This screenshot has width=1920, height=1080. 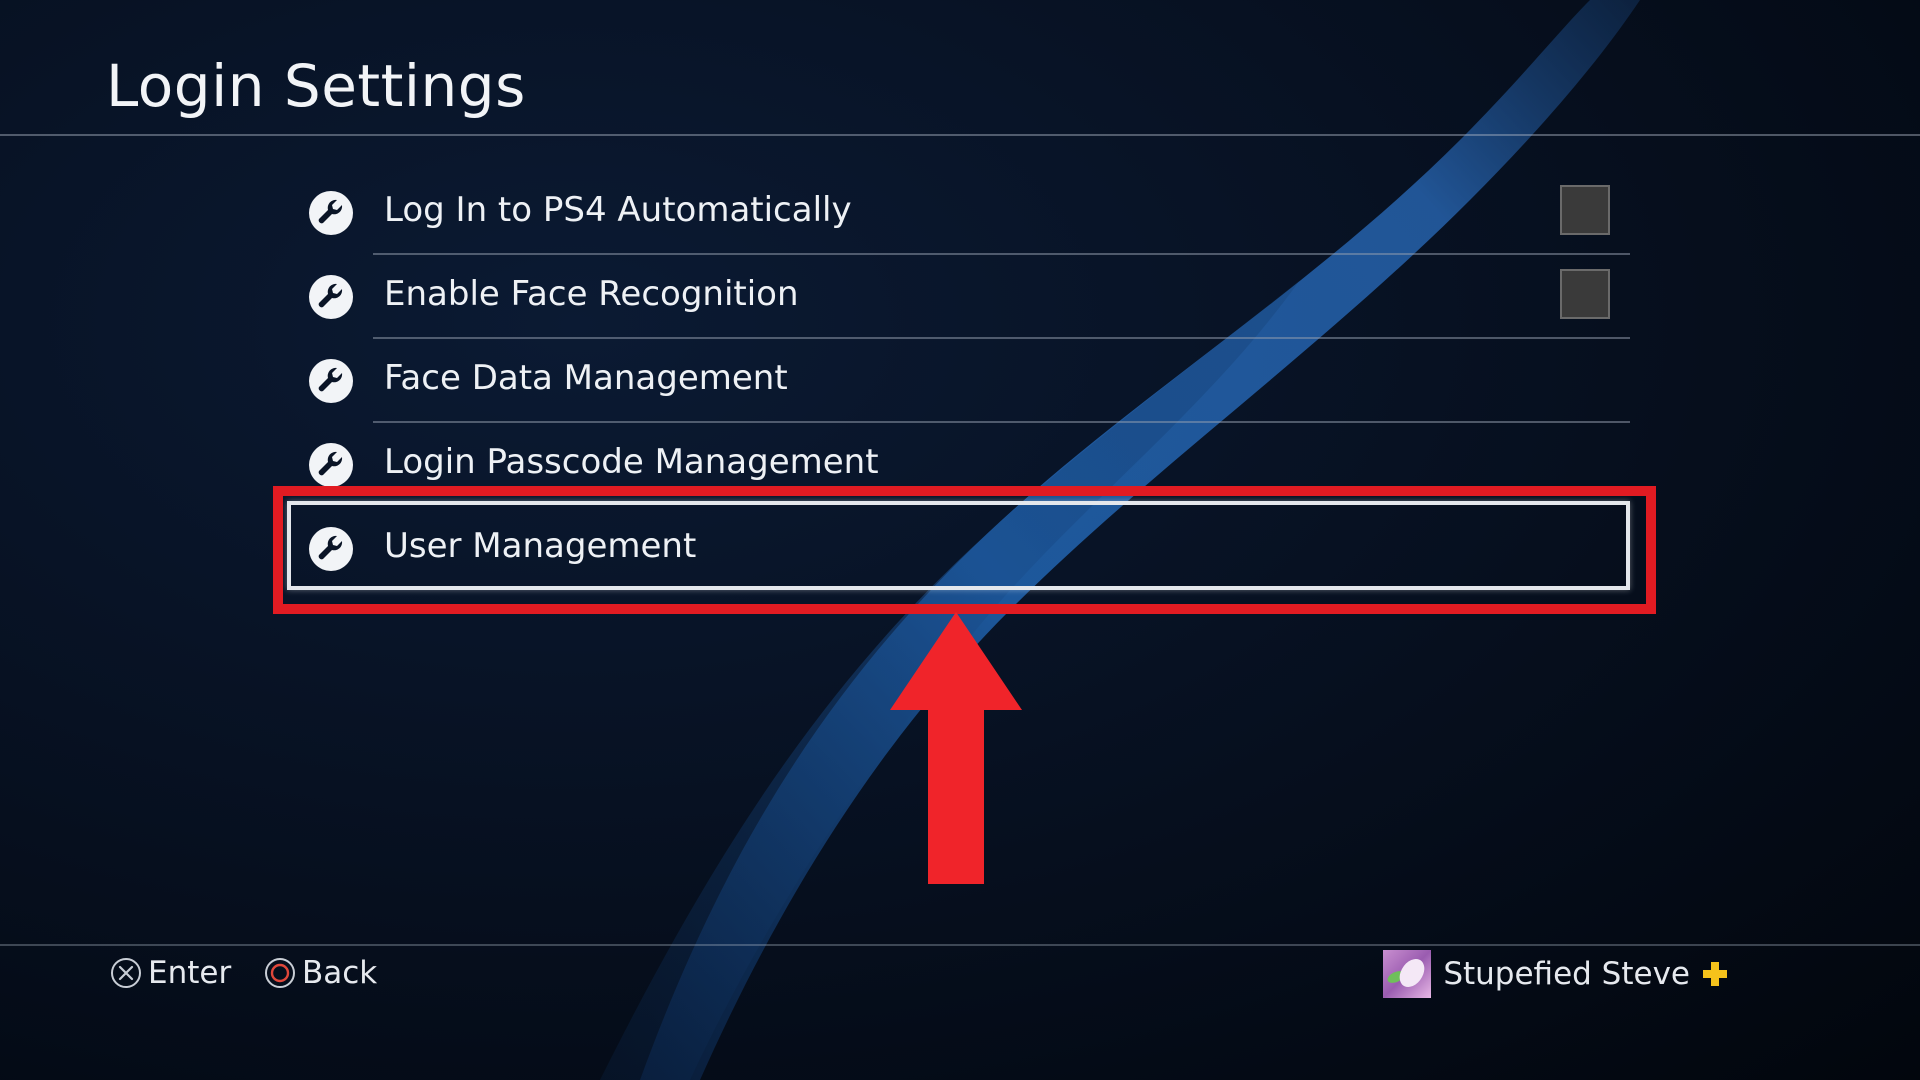 What do you see at coordinates (340, 973) in the screenshot?
I see `back-hint-label: Back` at bounding box center [340, 973].